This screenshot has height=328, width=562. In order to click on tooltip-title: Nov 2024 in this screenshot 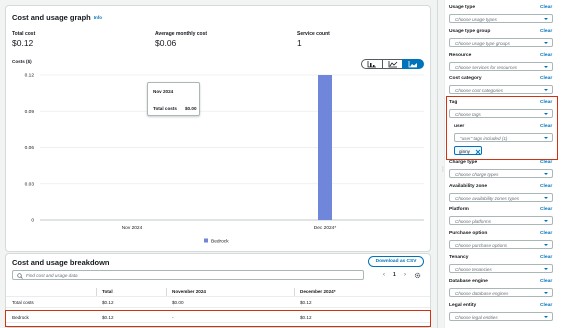, I will do `click(163, 91)`.